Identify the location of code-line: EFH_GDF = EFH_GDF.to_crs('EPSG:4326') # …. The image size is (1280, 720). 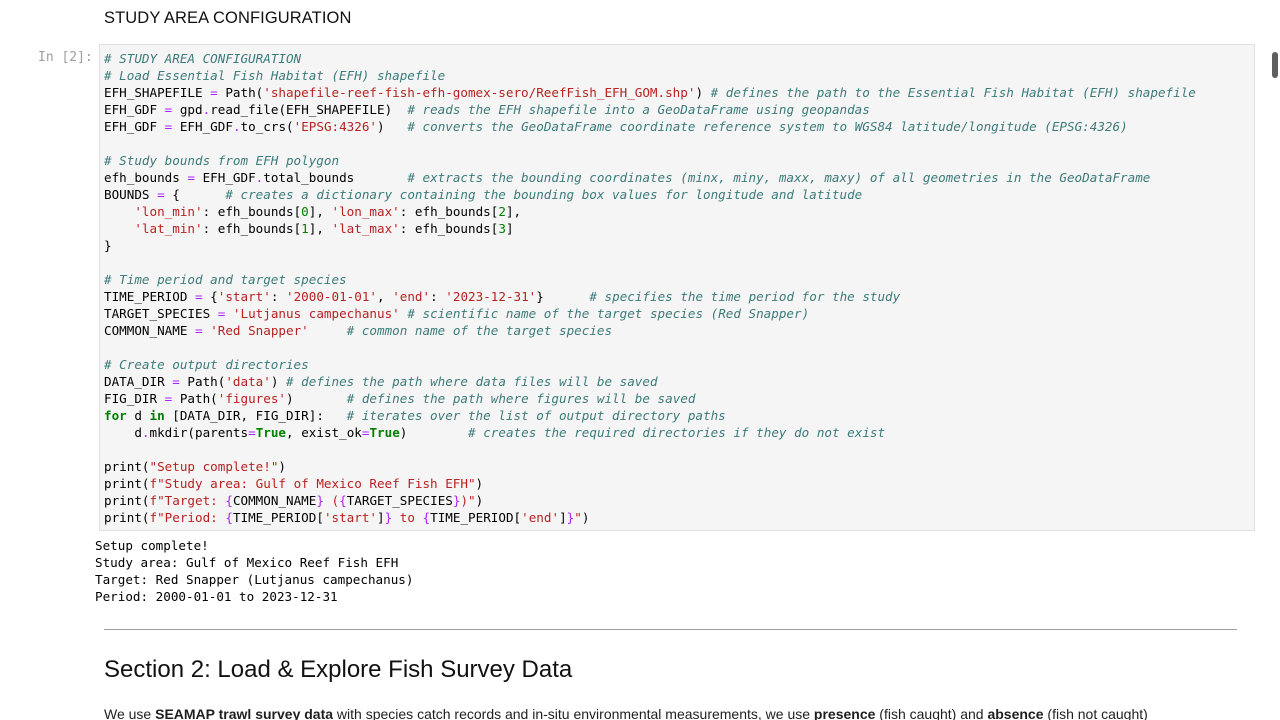
(650, 126).